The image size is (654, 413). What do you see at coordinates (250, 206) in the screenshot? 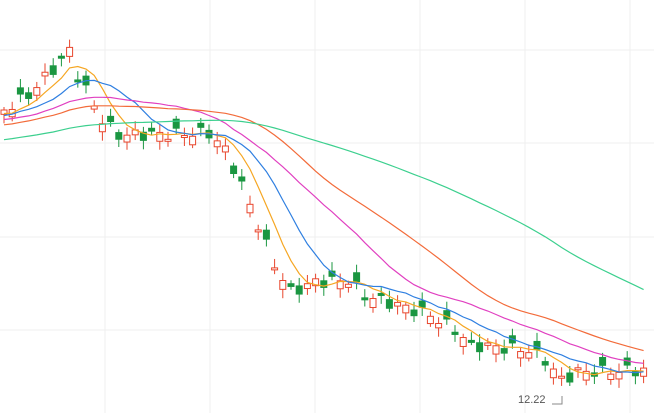
I see `candlestick` at bounding box center [250, 206].